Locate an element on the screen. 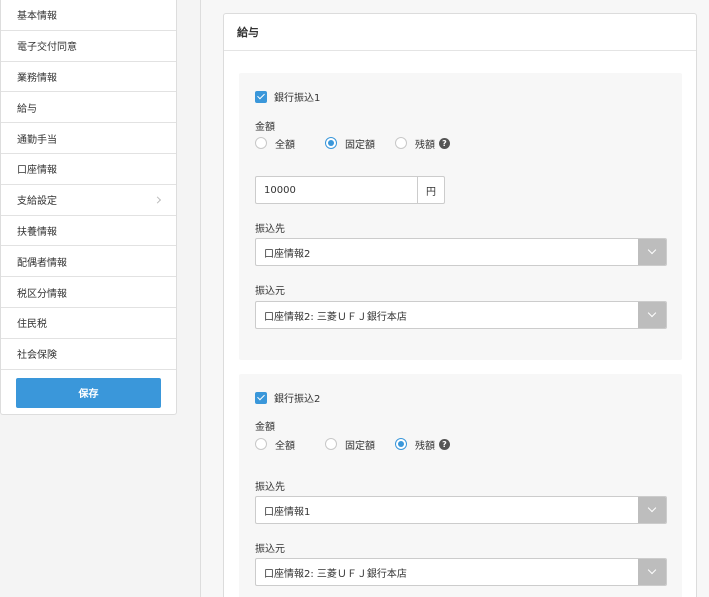 The image size is (709, 597). destination-select: 口座情報2 is located at coordinates (461, 252).